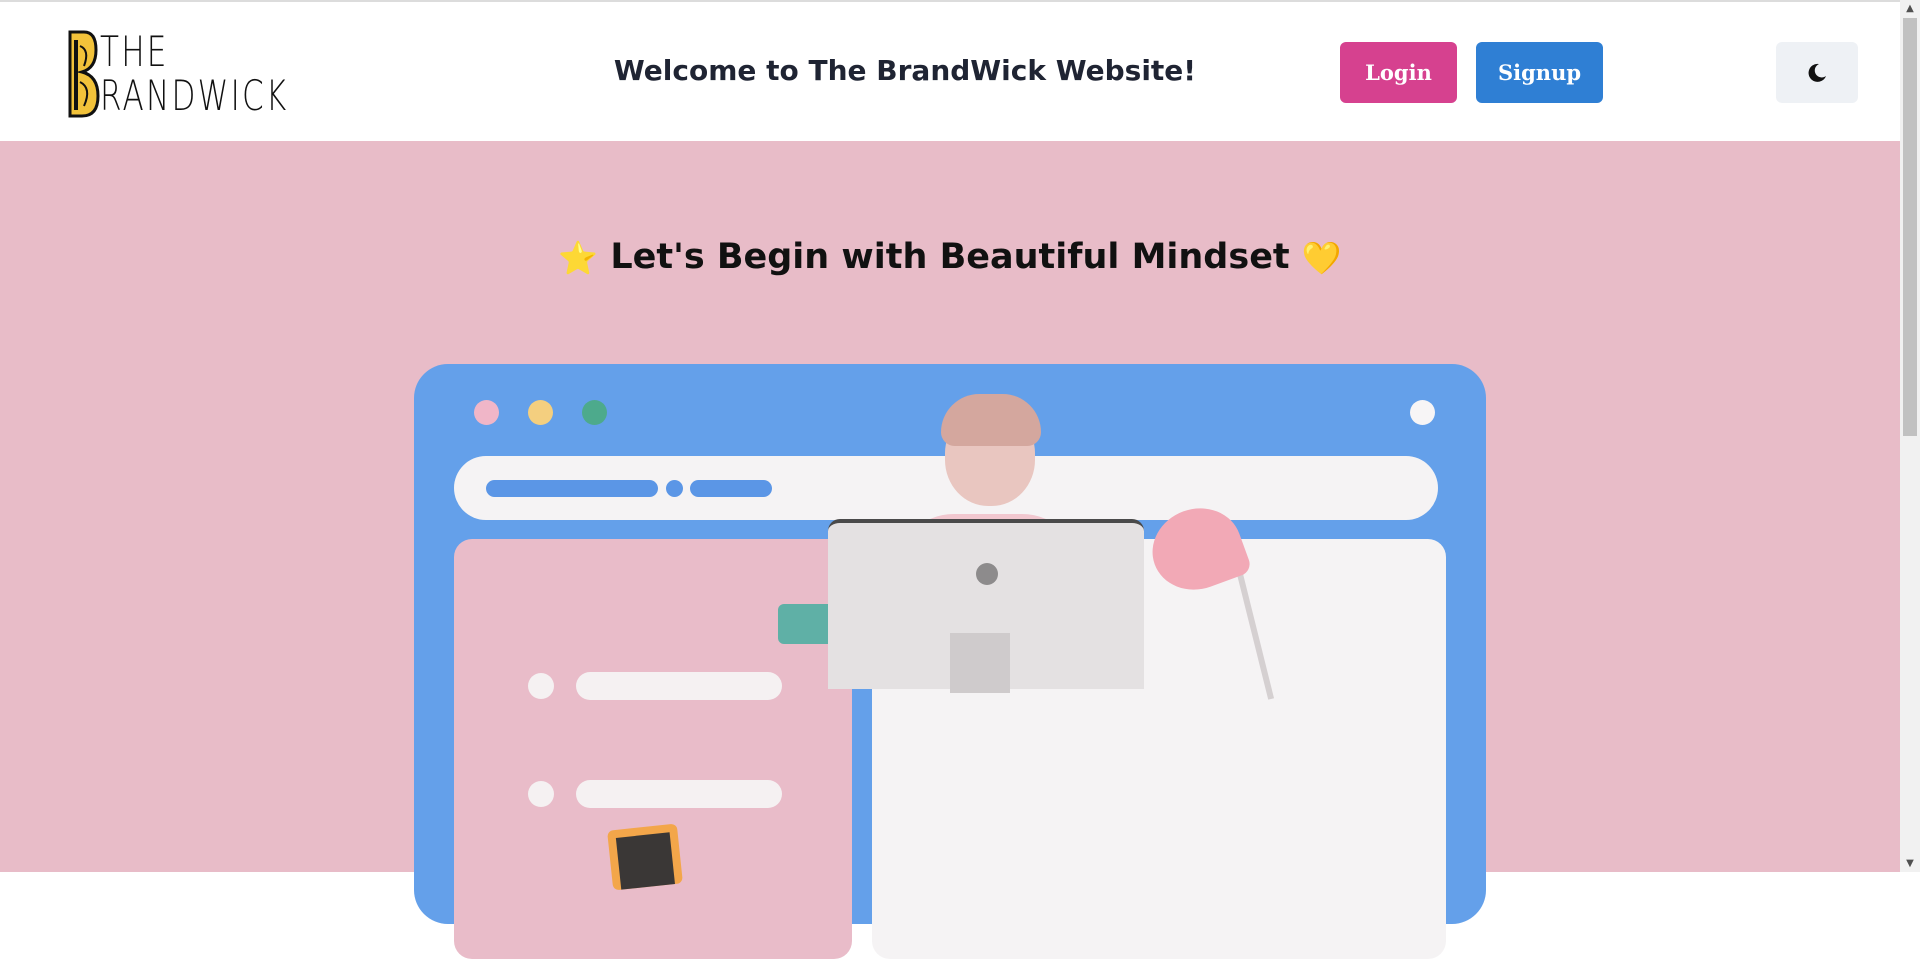 The width and height of the screenshot is (1920, 959). What do you see at coordinates (1910, 8) in the screenshot?
I see `scroll-up-arrow-icon: ▲` at bounding box center [1910, 8].